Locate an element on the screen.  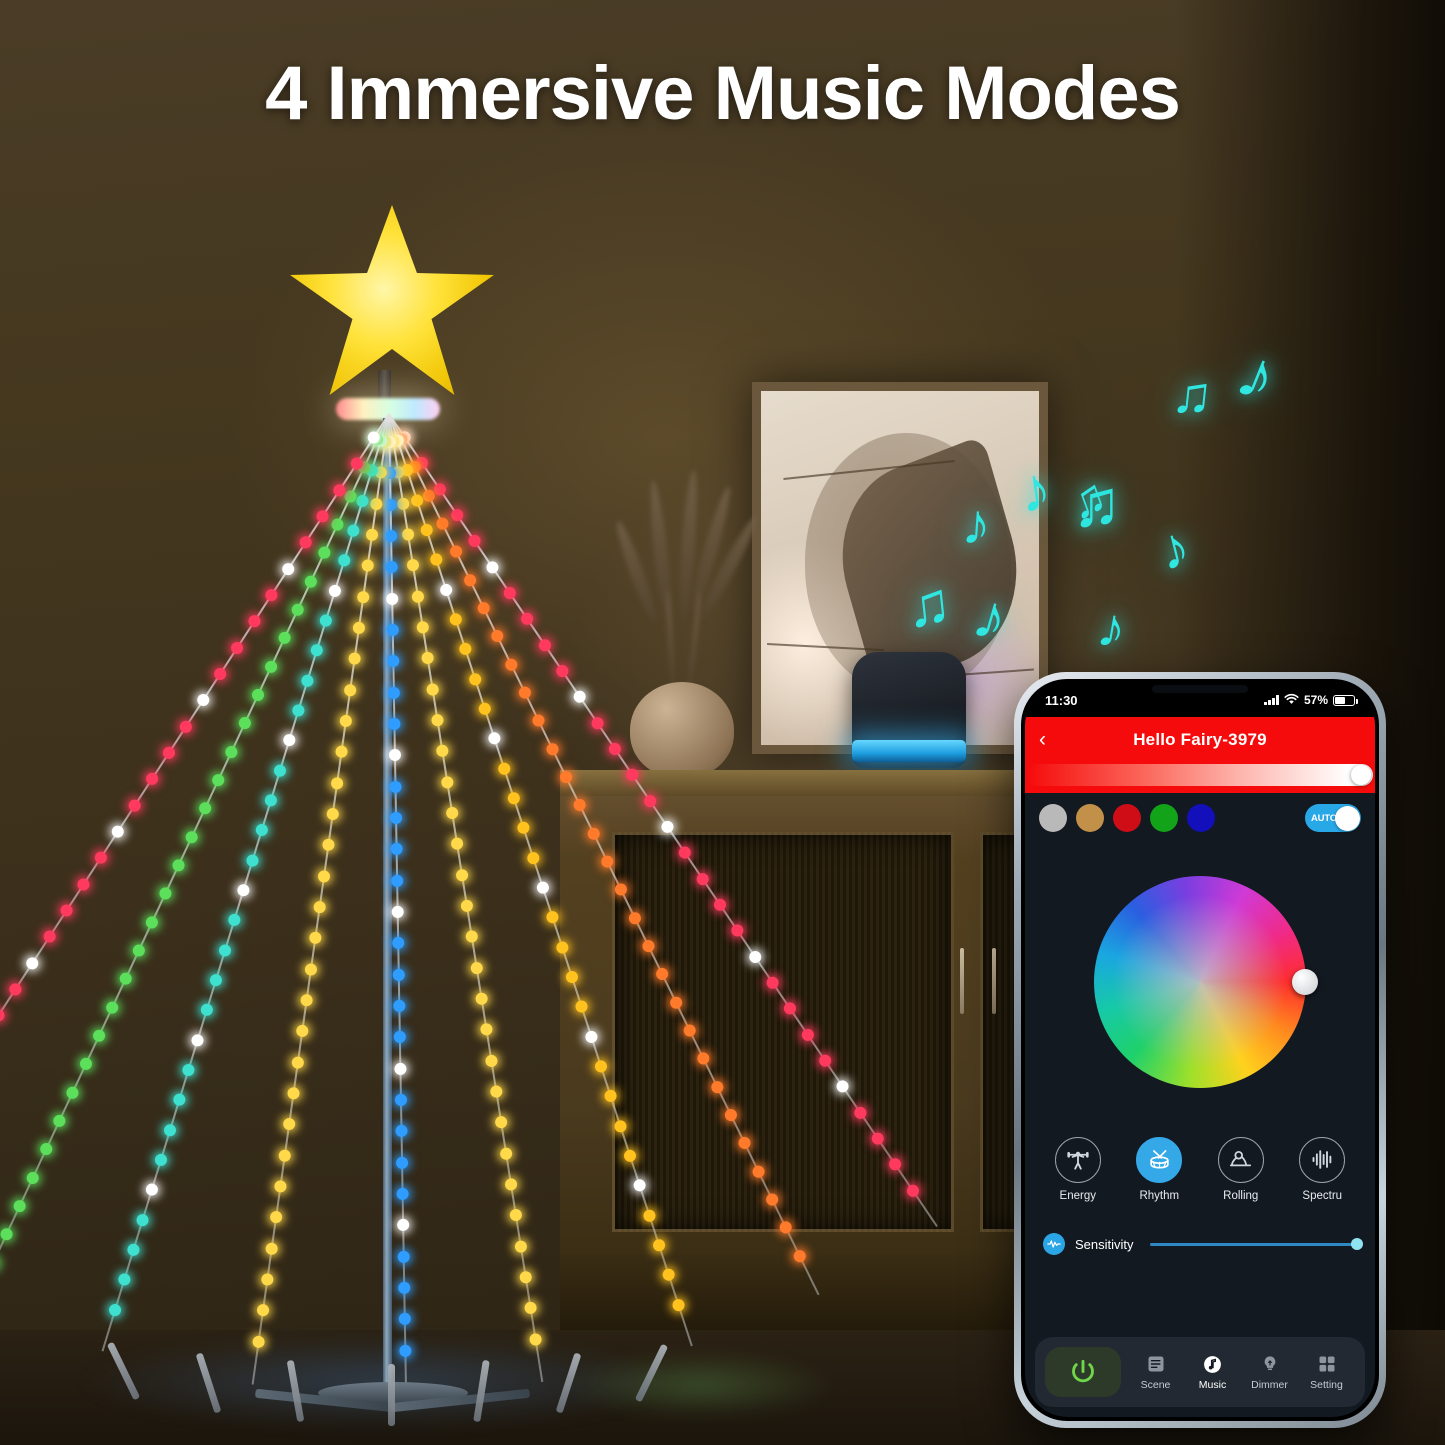
music-mode-rhythm: Rhythm is located at coordinates (1159, 1169).